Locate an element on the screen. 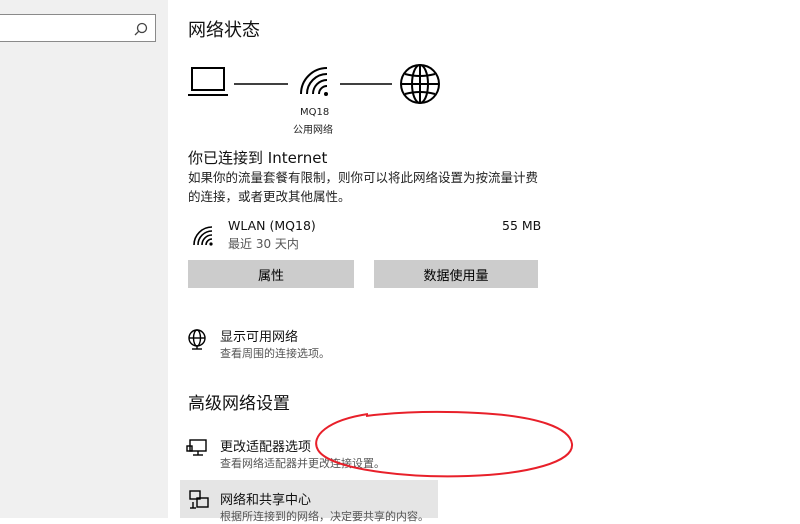 The height and width of the screenshot is (524, 800). change-adapter-options-link: 更改适配器选项 查看网络适配器并更改连接设置。 is located at coordinates (336, 456).